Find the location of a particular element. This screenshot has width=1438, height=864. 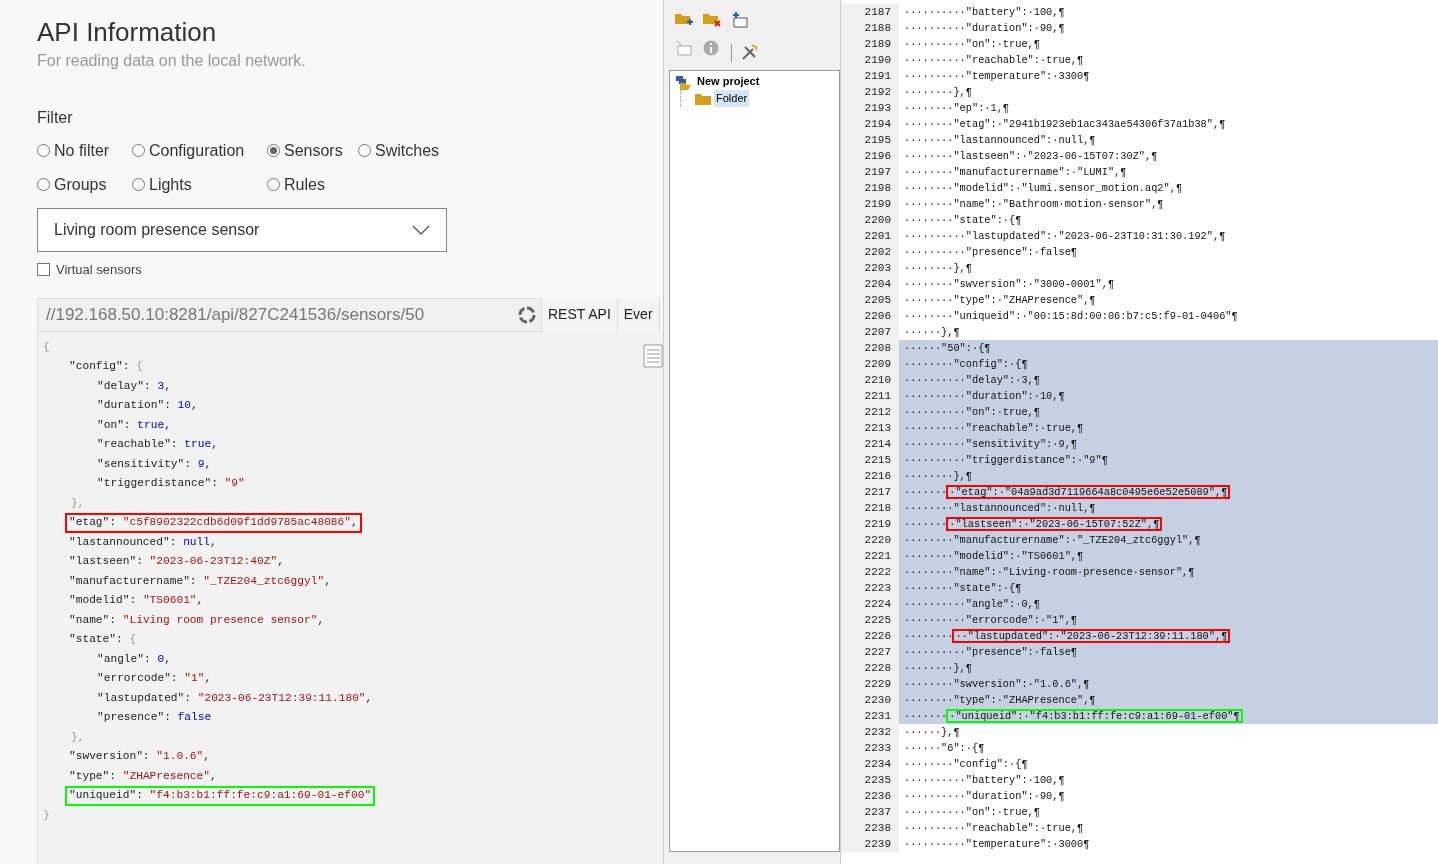

radio-label: Sensors is located at coordinates (313, 150).